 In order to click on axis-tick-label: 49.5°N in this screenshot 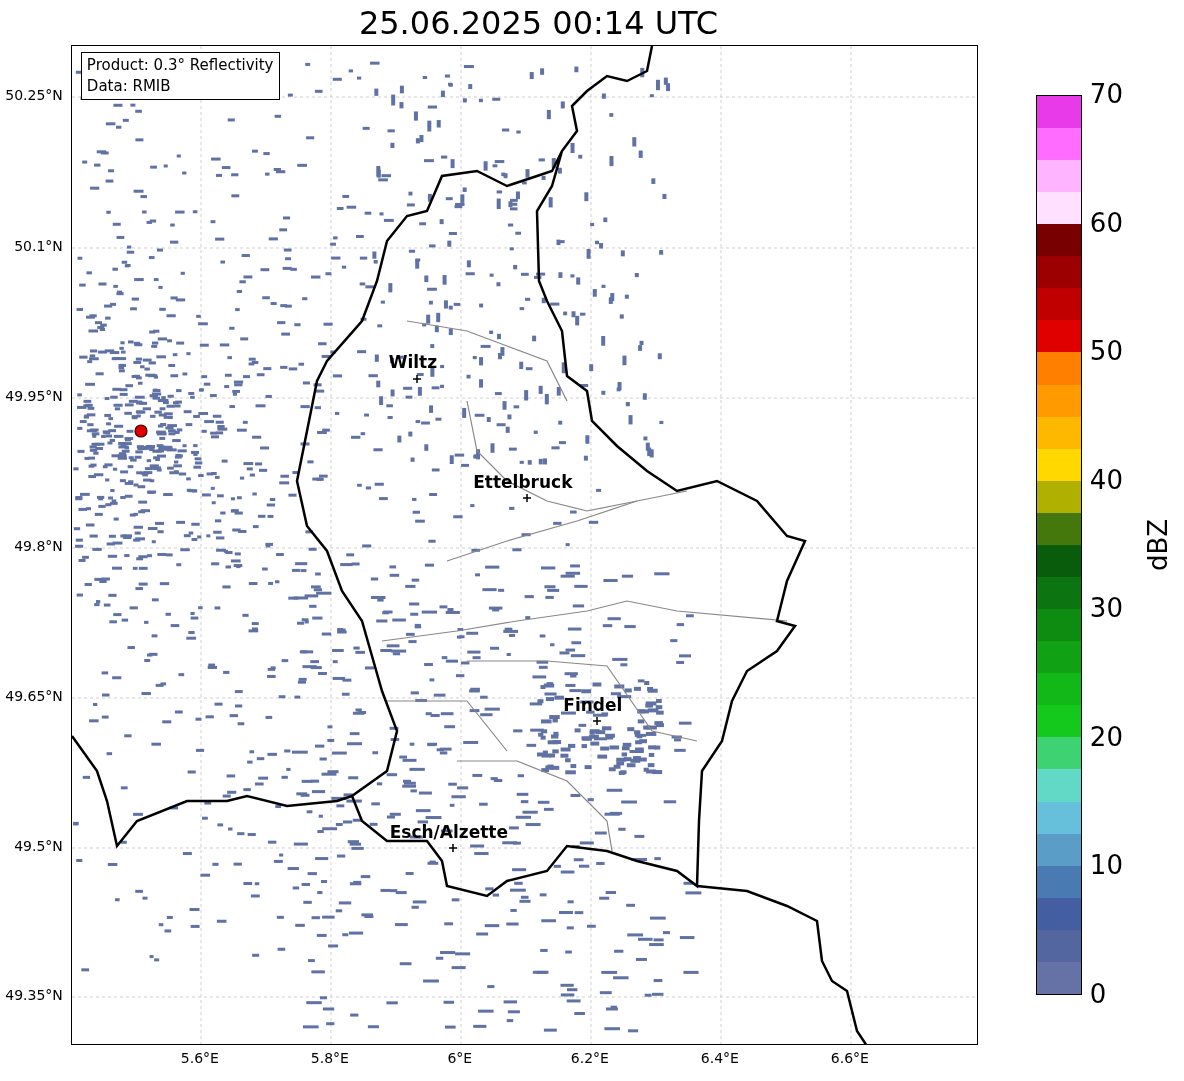, I will do `click(38, 846)`.